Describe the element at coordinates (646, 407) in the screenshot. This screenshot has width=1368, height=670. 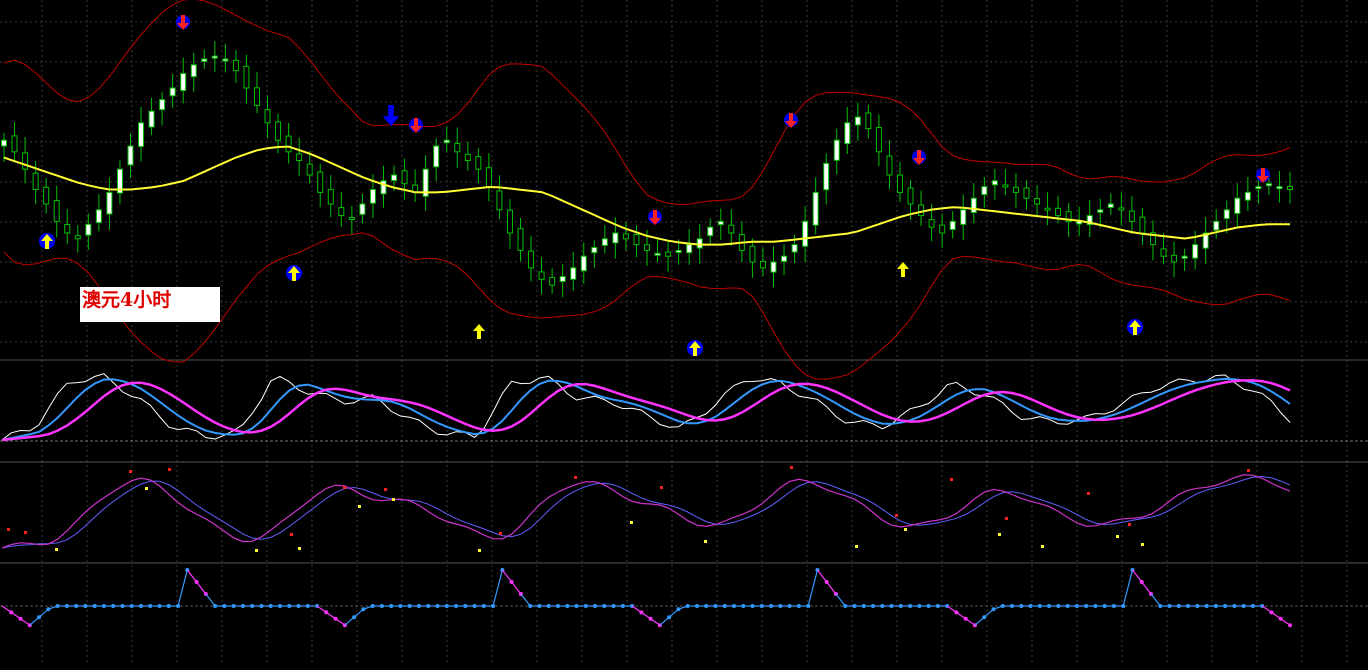
I see `osc1-fast-line` at that location.